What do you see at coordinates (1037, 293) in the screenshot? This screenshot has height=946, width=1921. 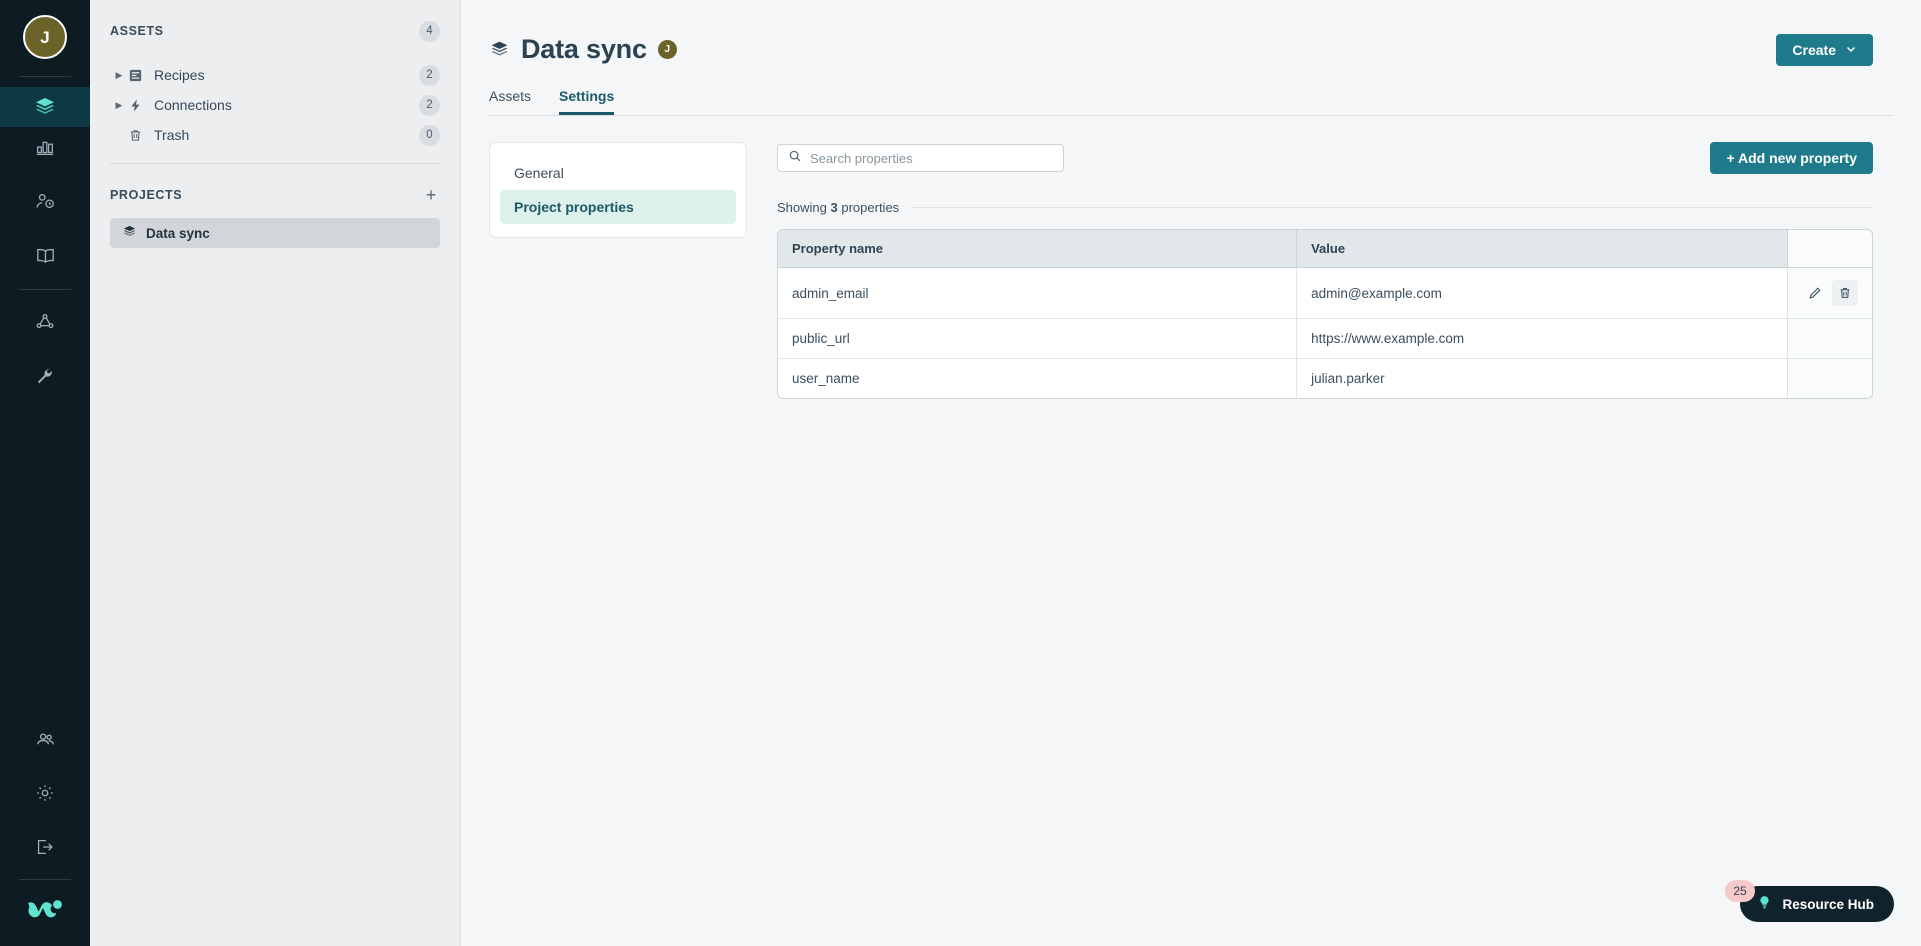 I see `cell-property-name: admin_email` at bounding box center [1037, 293].